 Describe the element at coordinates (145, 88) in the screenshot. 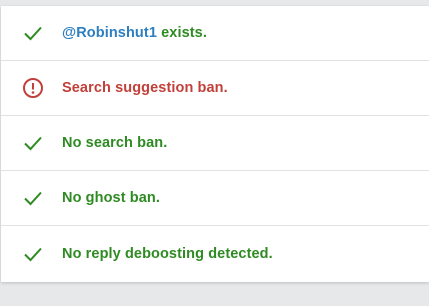

I see `result-label: Search suggestion ban.` at that location.